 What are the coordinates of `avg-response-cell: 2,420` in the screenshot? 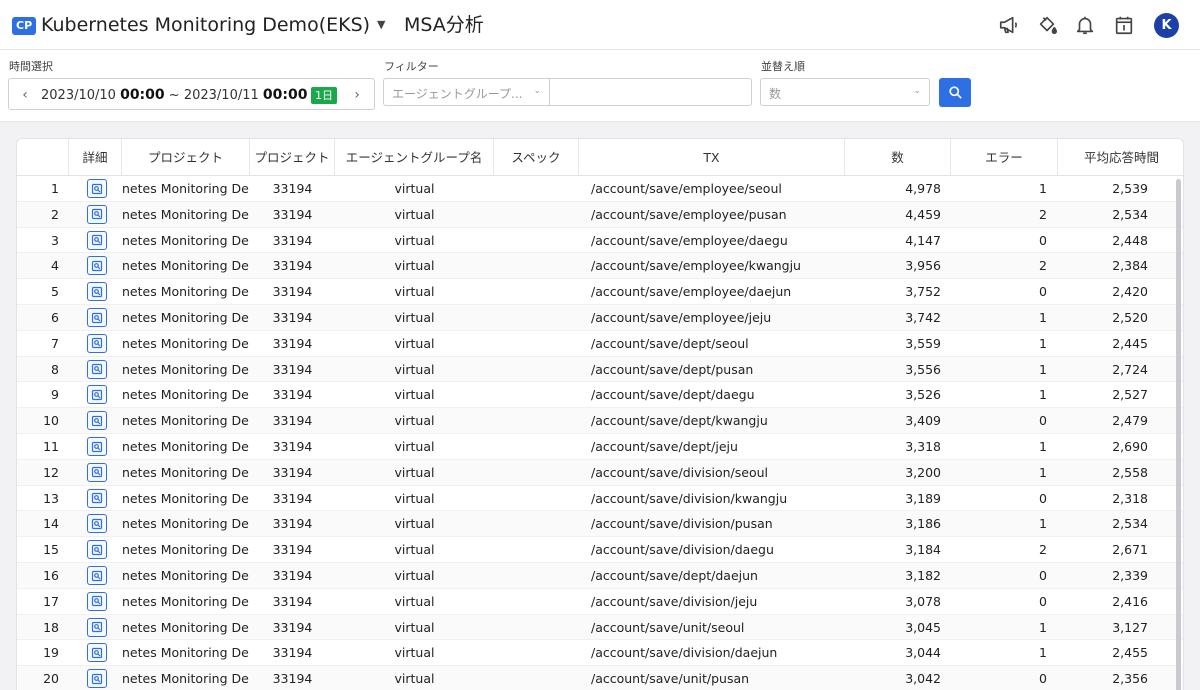 It's located at (1130, 292).